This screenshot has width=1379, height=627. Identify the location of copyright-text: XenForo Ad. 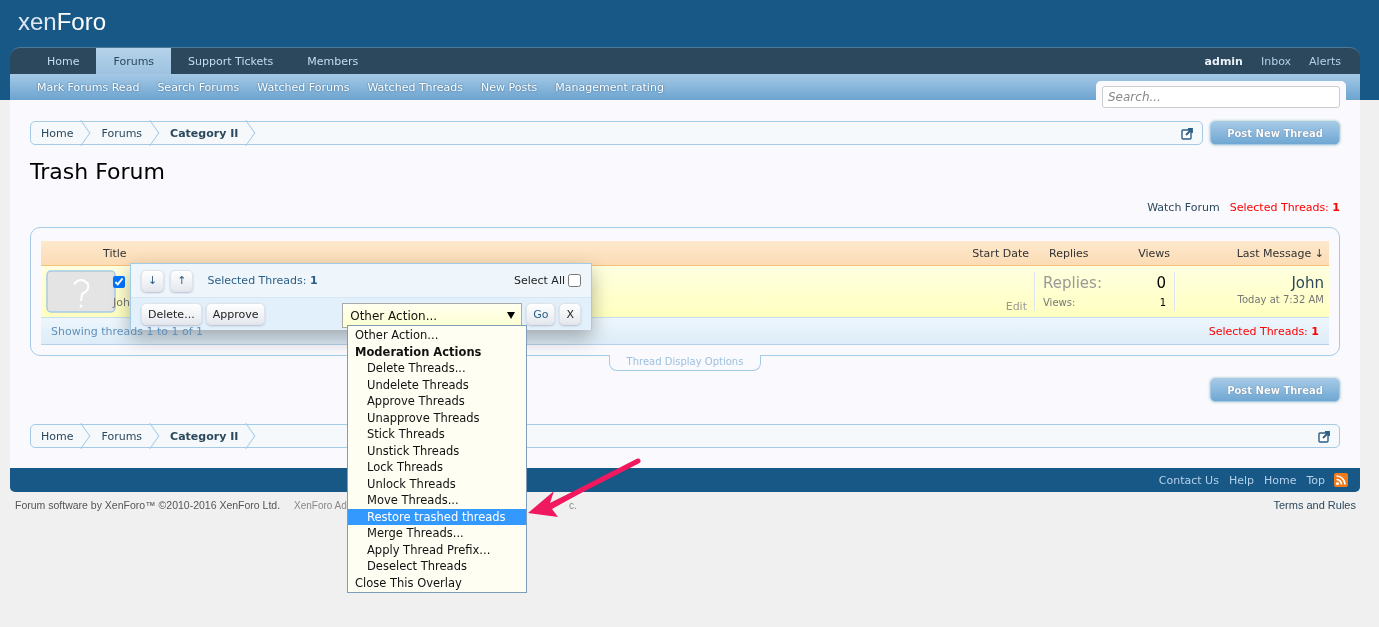
(320, 505).